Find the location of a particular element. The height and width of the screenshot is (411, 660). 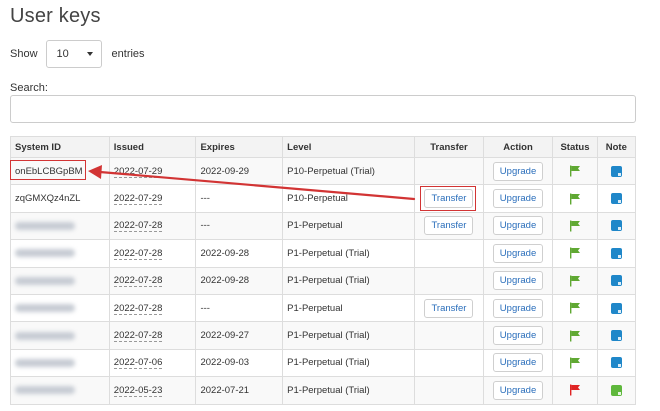

header-issued: Issued is located at coordinates (152, 147).